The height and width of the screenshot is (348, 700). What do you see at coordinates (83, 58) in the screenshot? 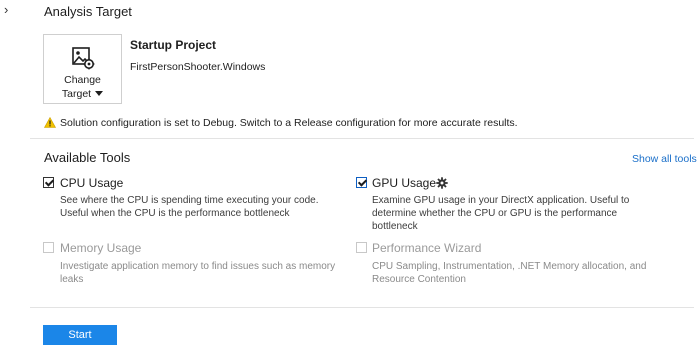
I see `target-image-icon` at bounding box center [83, 58].